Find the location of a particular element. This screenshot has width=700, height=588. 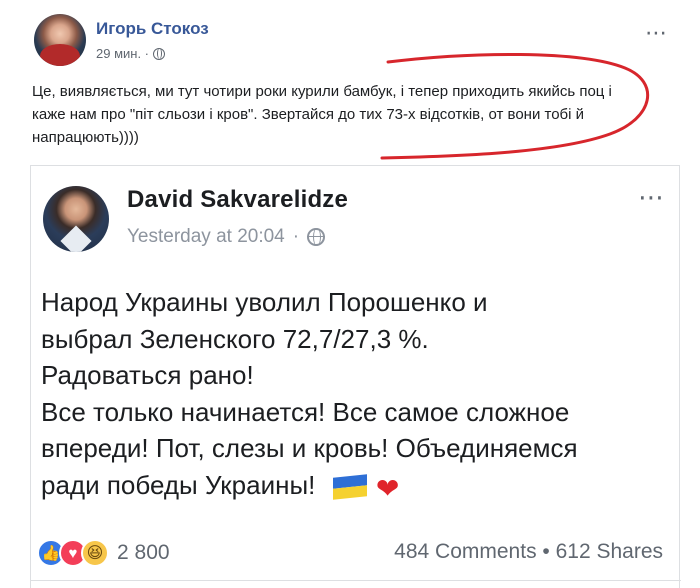

text-line: ради победы Украины! is located at coordinates (178, 484).